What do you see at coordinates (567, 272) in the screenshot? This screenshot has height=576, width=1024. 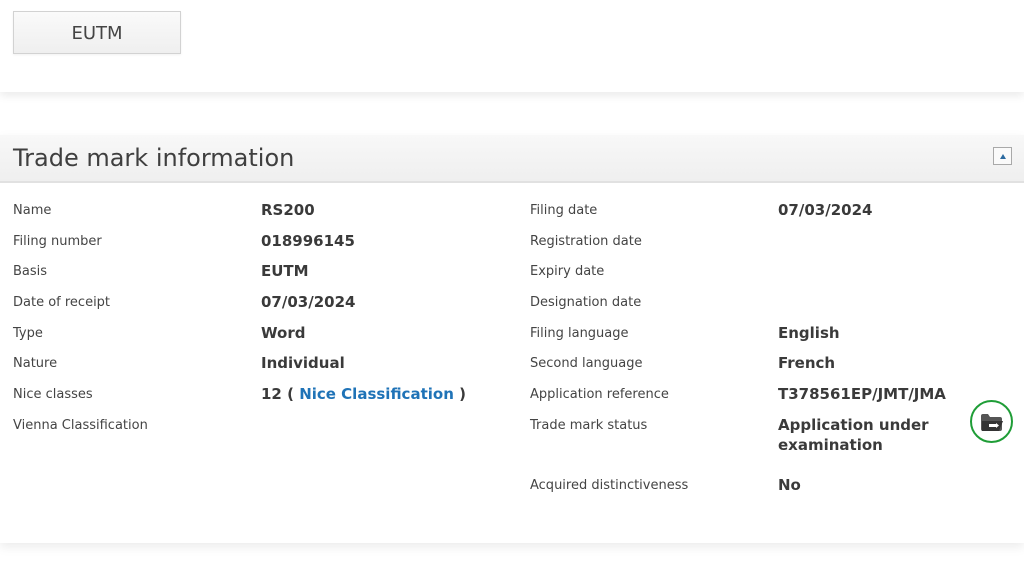 I see `expiry-date-label: Expiry date` at bounding box center [567, 272].